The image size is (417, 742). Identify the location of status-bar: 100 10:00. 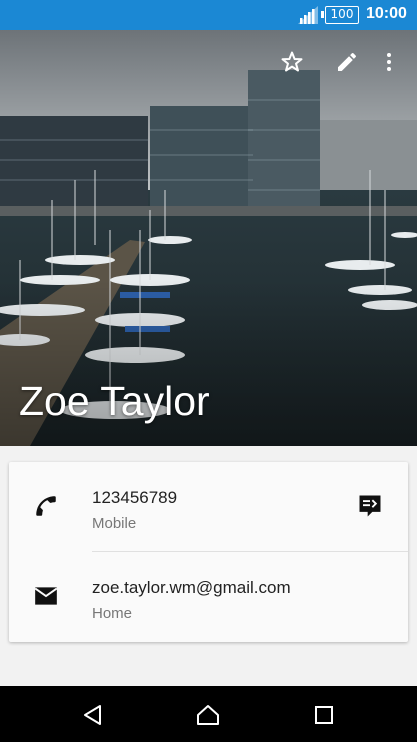
(208, 15).